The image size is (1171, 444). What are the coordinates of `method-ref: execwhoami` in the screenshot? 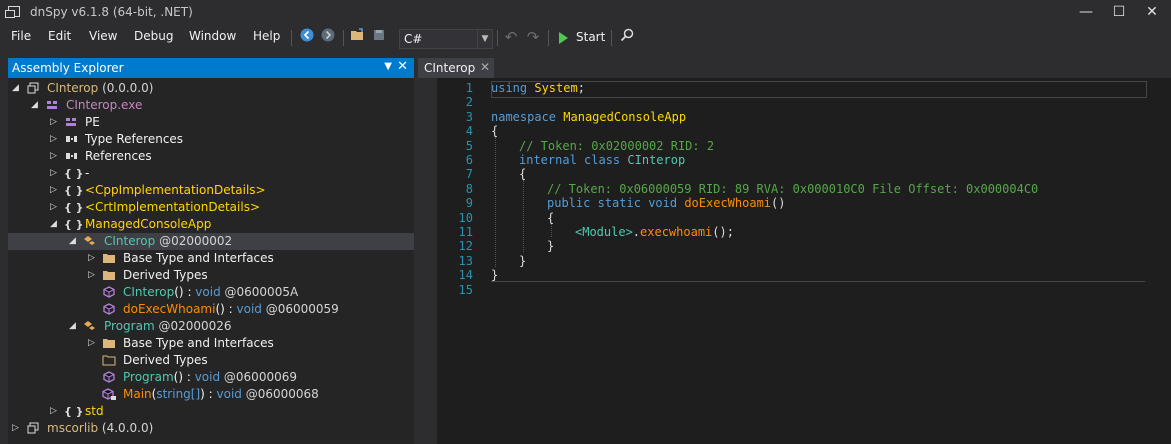 It's located at (676, 232).